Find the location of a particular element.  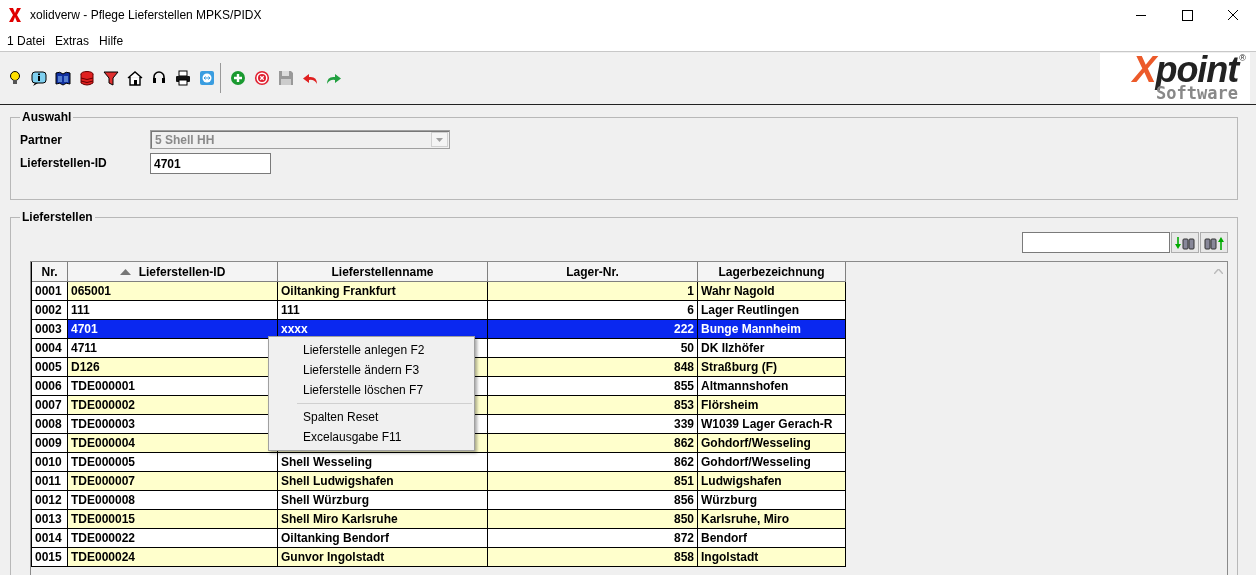

headset-icon is located at coordinates (159, 78).